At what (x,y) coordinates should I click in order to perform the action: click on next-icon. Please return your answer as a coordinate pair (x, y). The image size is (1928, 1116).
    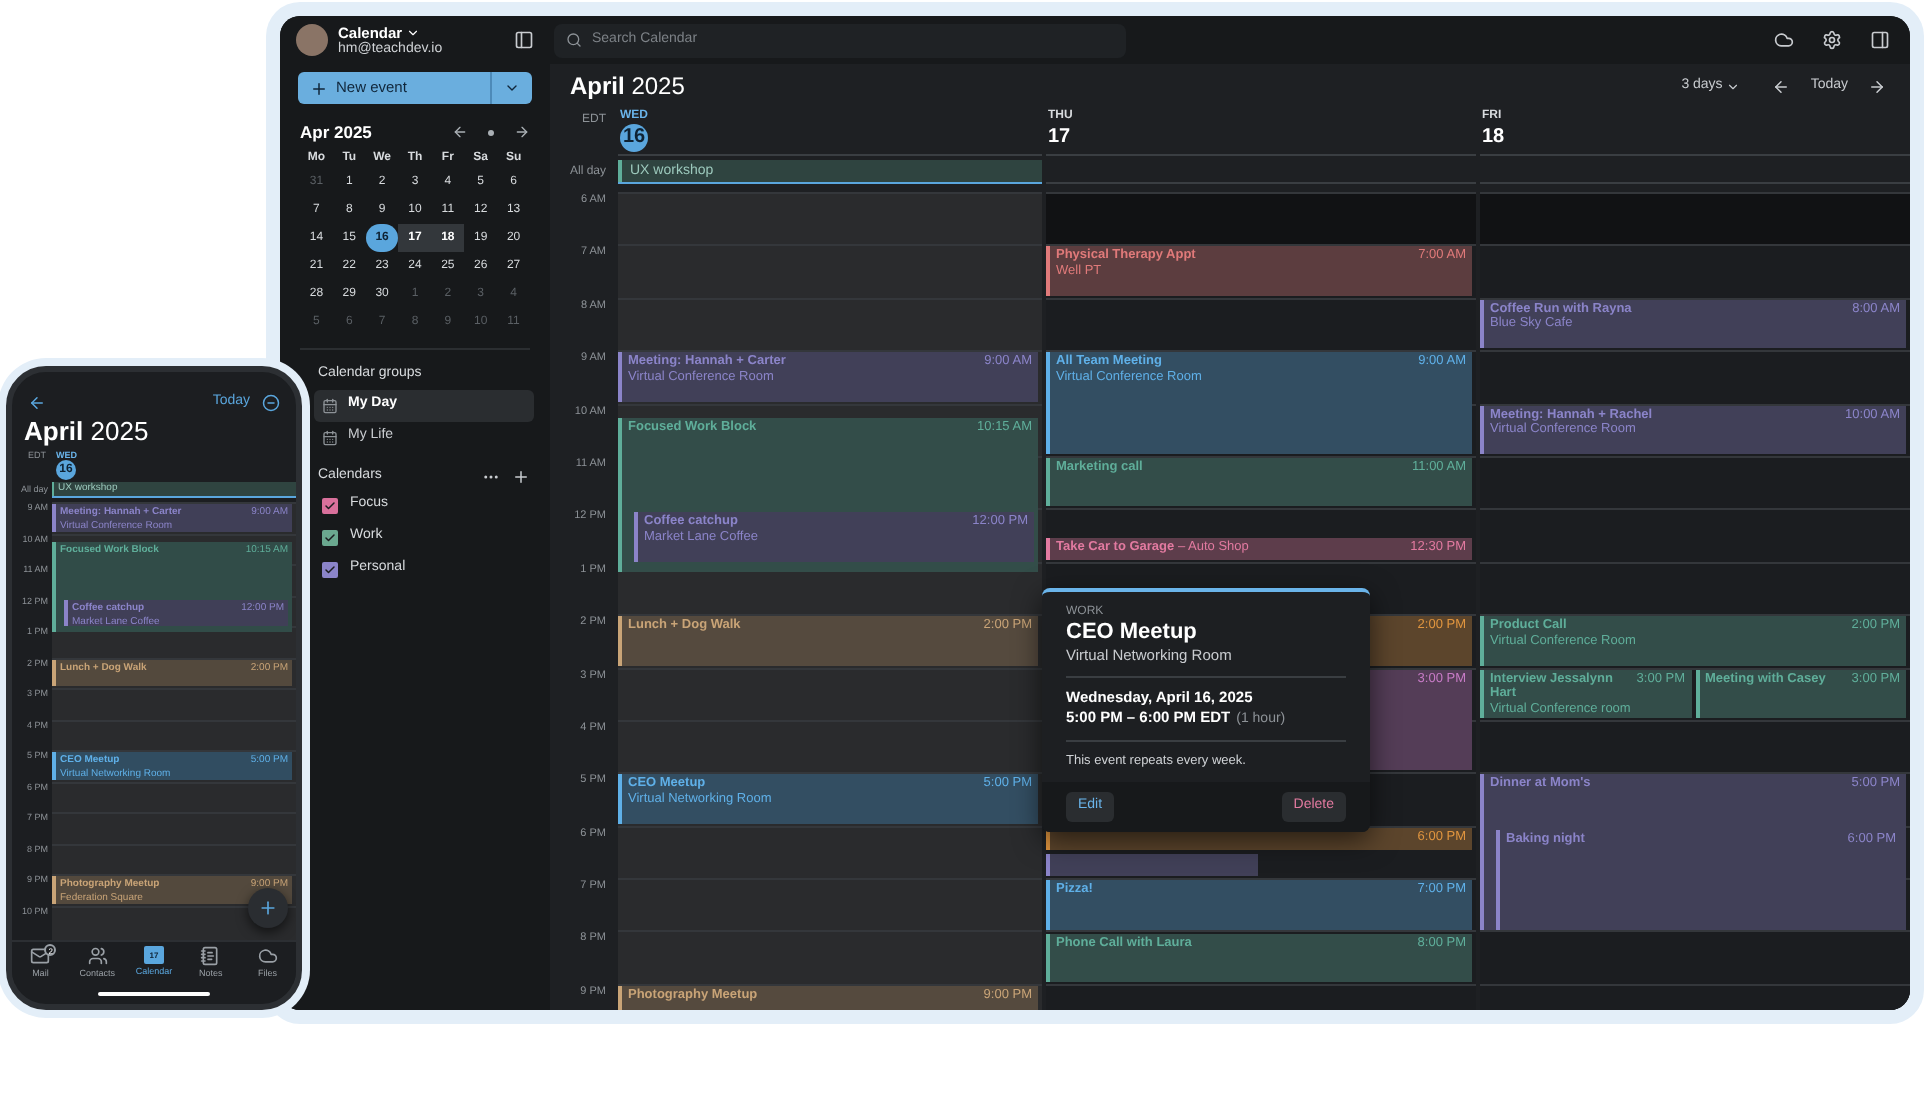
    Looking at the image, I should click on (1877, 86).